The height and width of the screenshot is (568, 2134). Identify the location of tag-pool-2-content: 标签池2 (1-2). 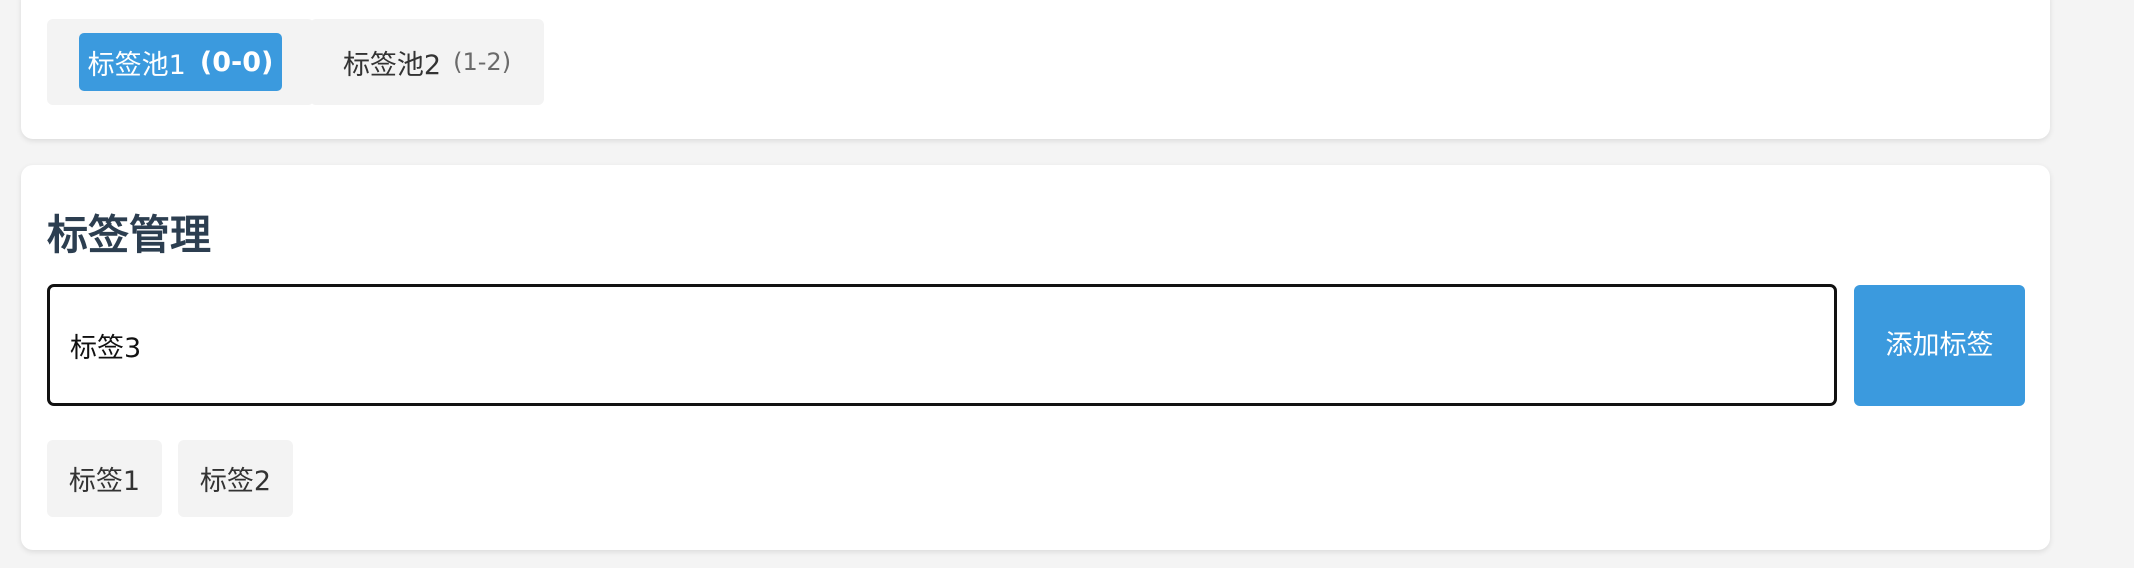
(427, 62).